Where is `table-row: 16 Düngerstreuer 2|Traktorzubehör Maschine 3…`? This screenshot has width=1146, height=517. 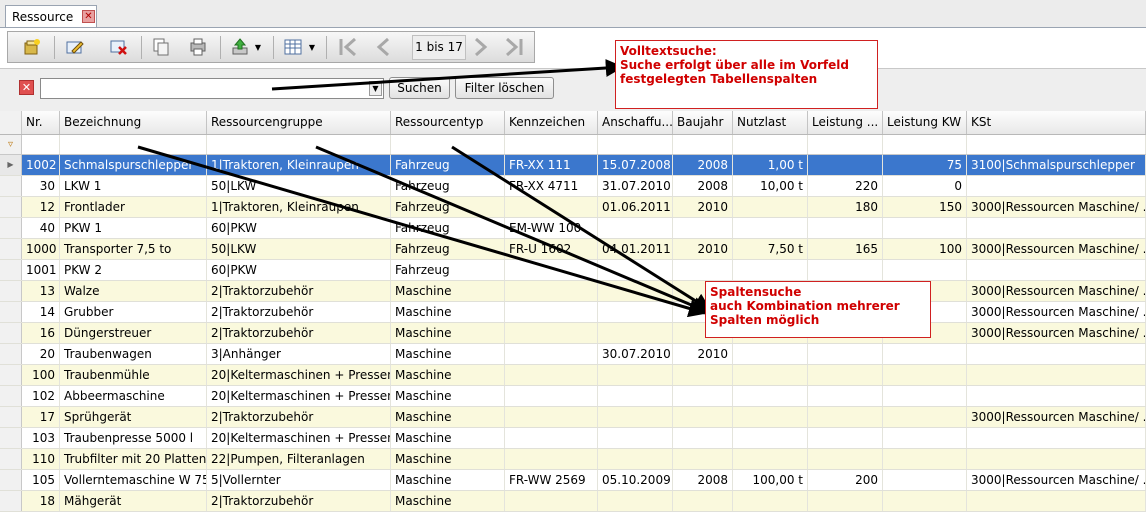 table-row: 16 Düngerstreuer 2|Traktorzubehör Maschine 3… is located at coordinates (573, 333).